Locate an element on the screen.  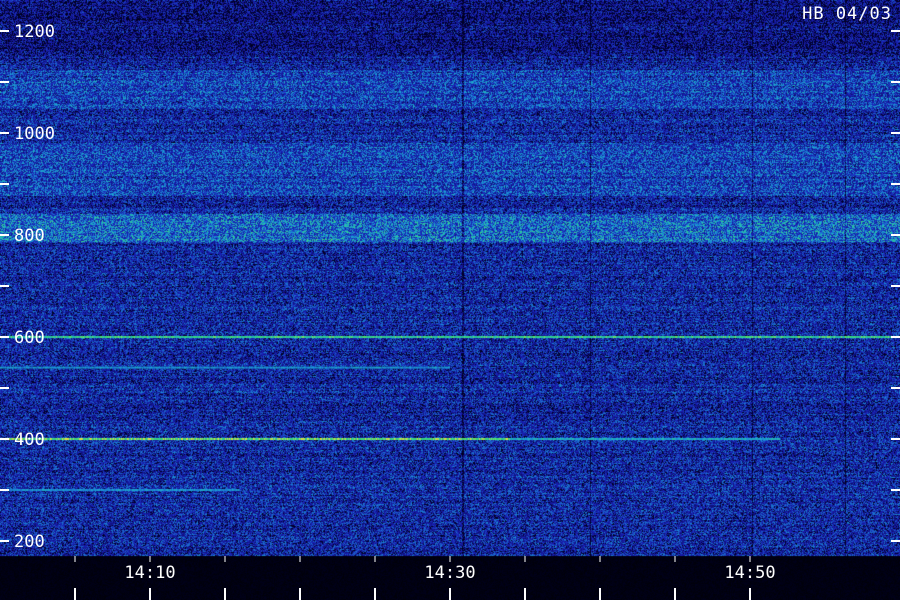
x-tick-label: 14:50 is located at coordinates (749, 573).